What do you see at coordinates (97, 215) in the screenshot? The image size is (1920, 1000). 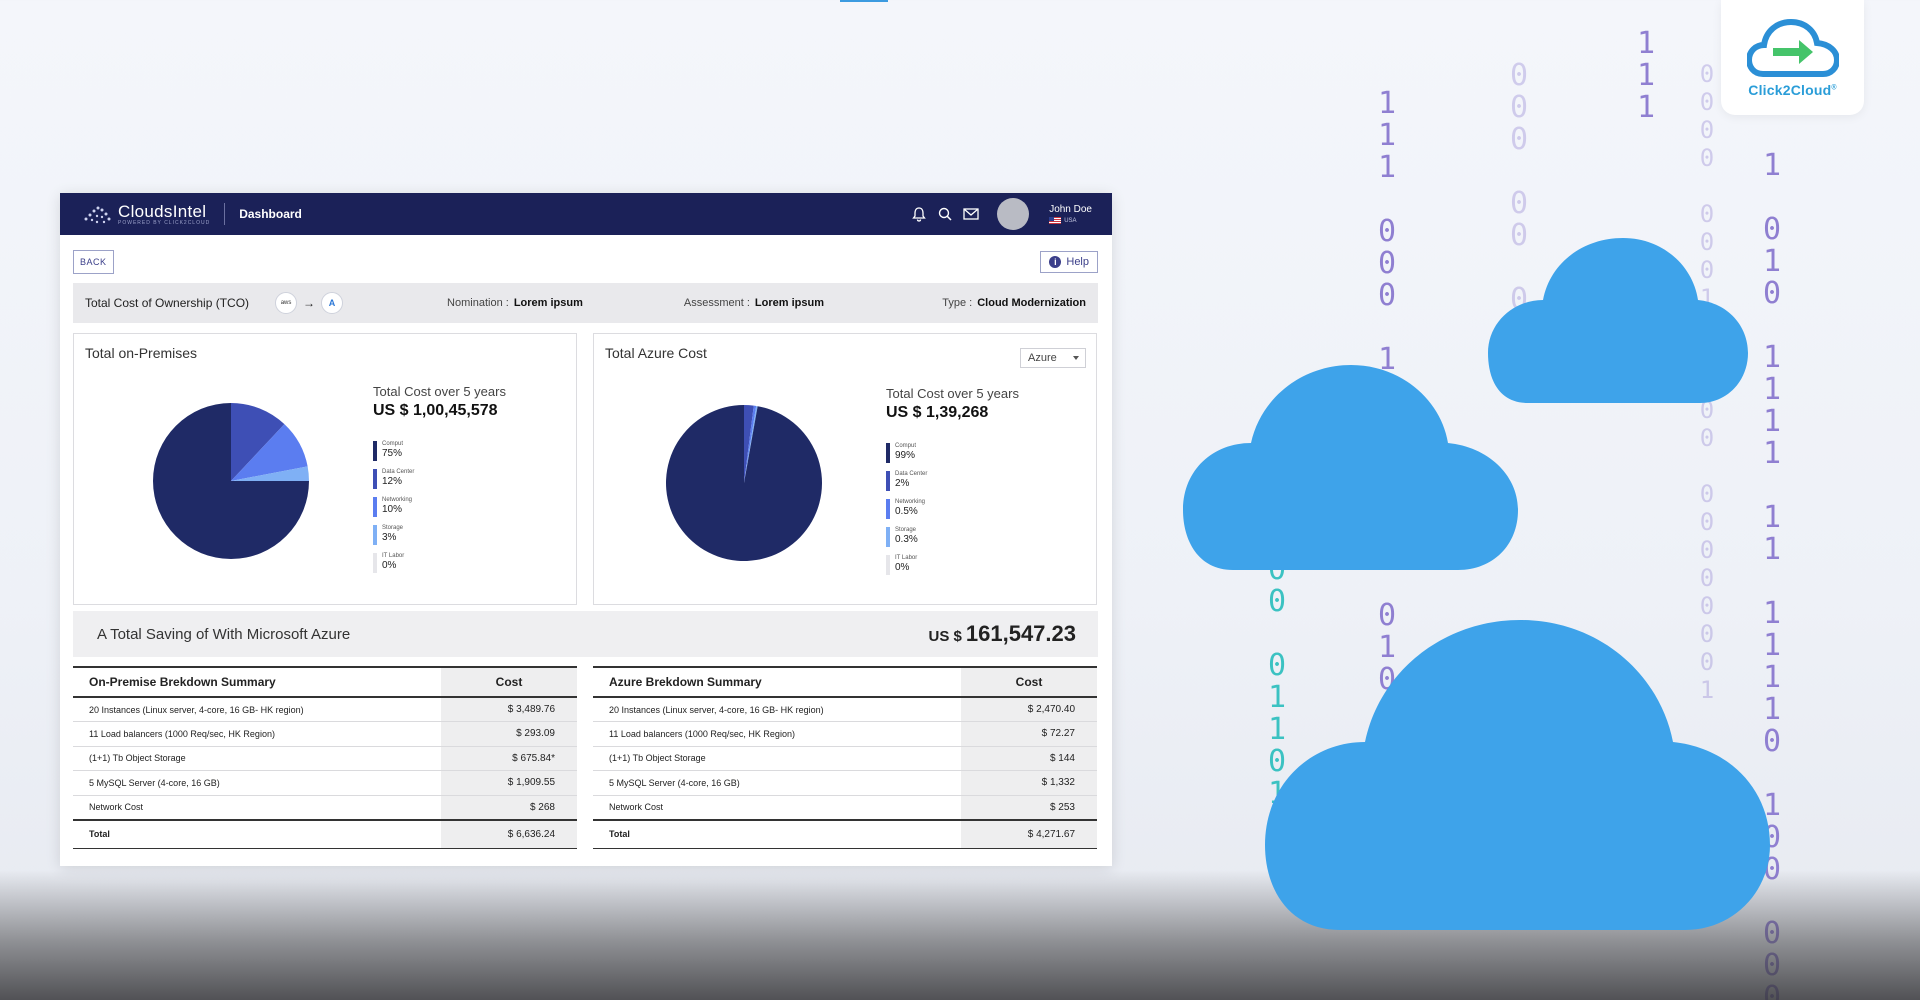 I see `cloudsintel-logo-icon` at bounding box center [97, 215].